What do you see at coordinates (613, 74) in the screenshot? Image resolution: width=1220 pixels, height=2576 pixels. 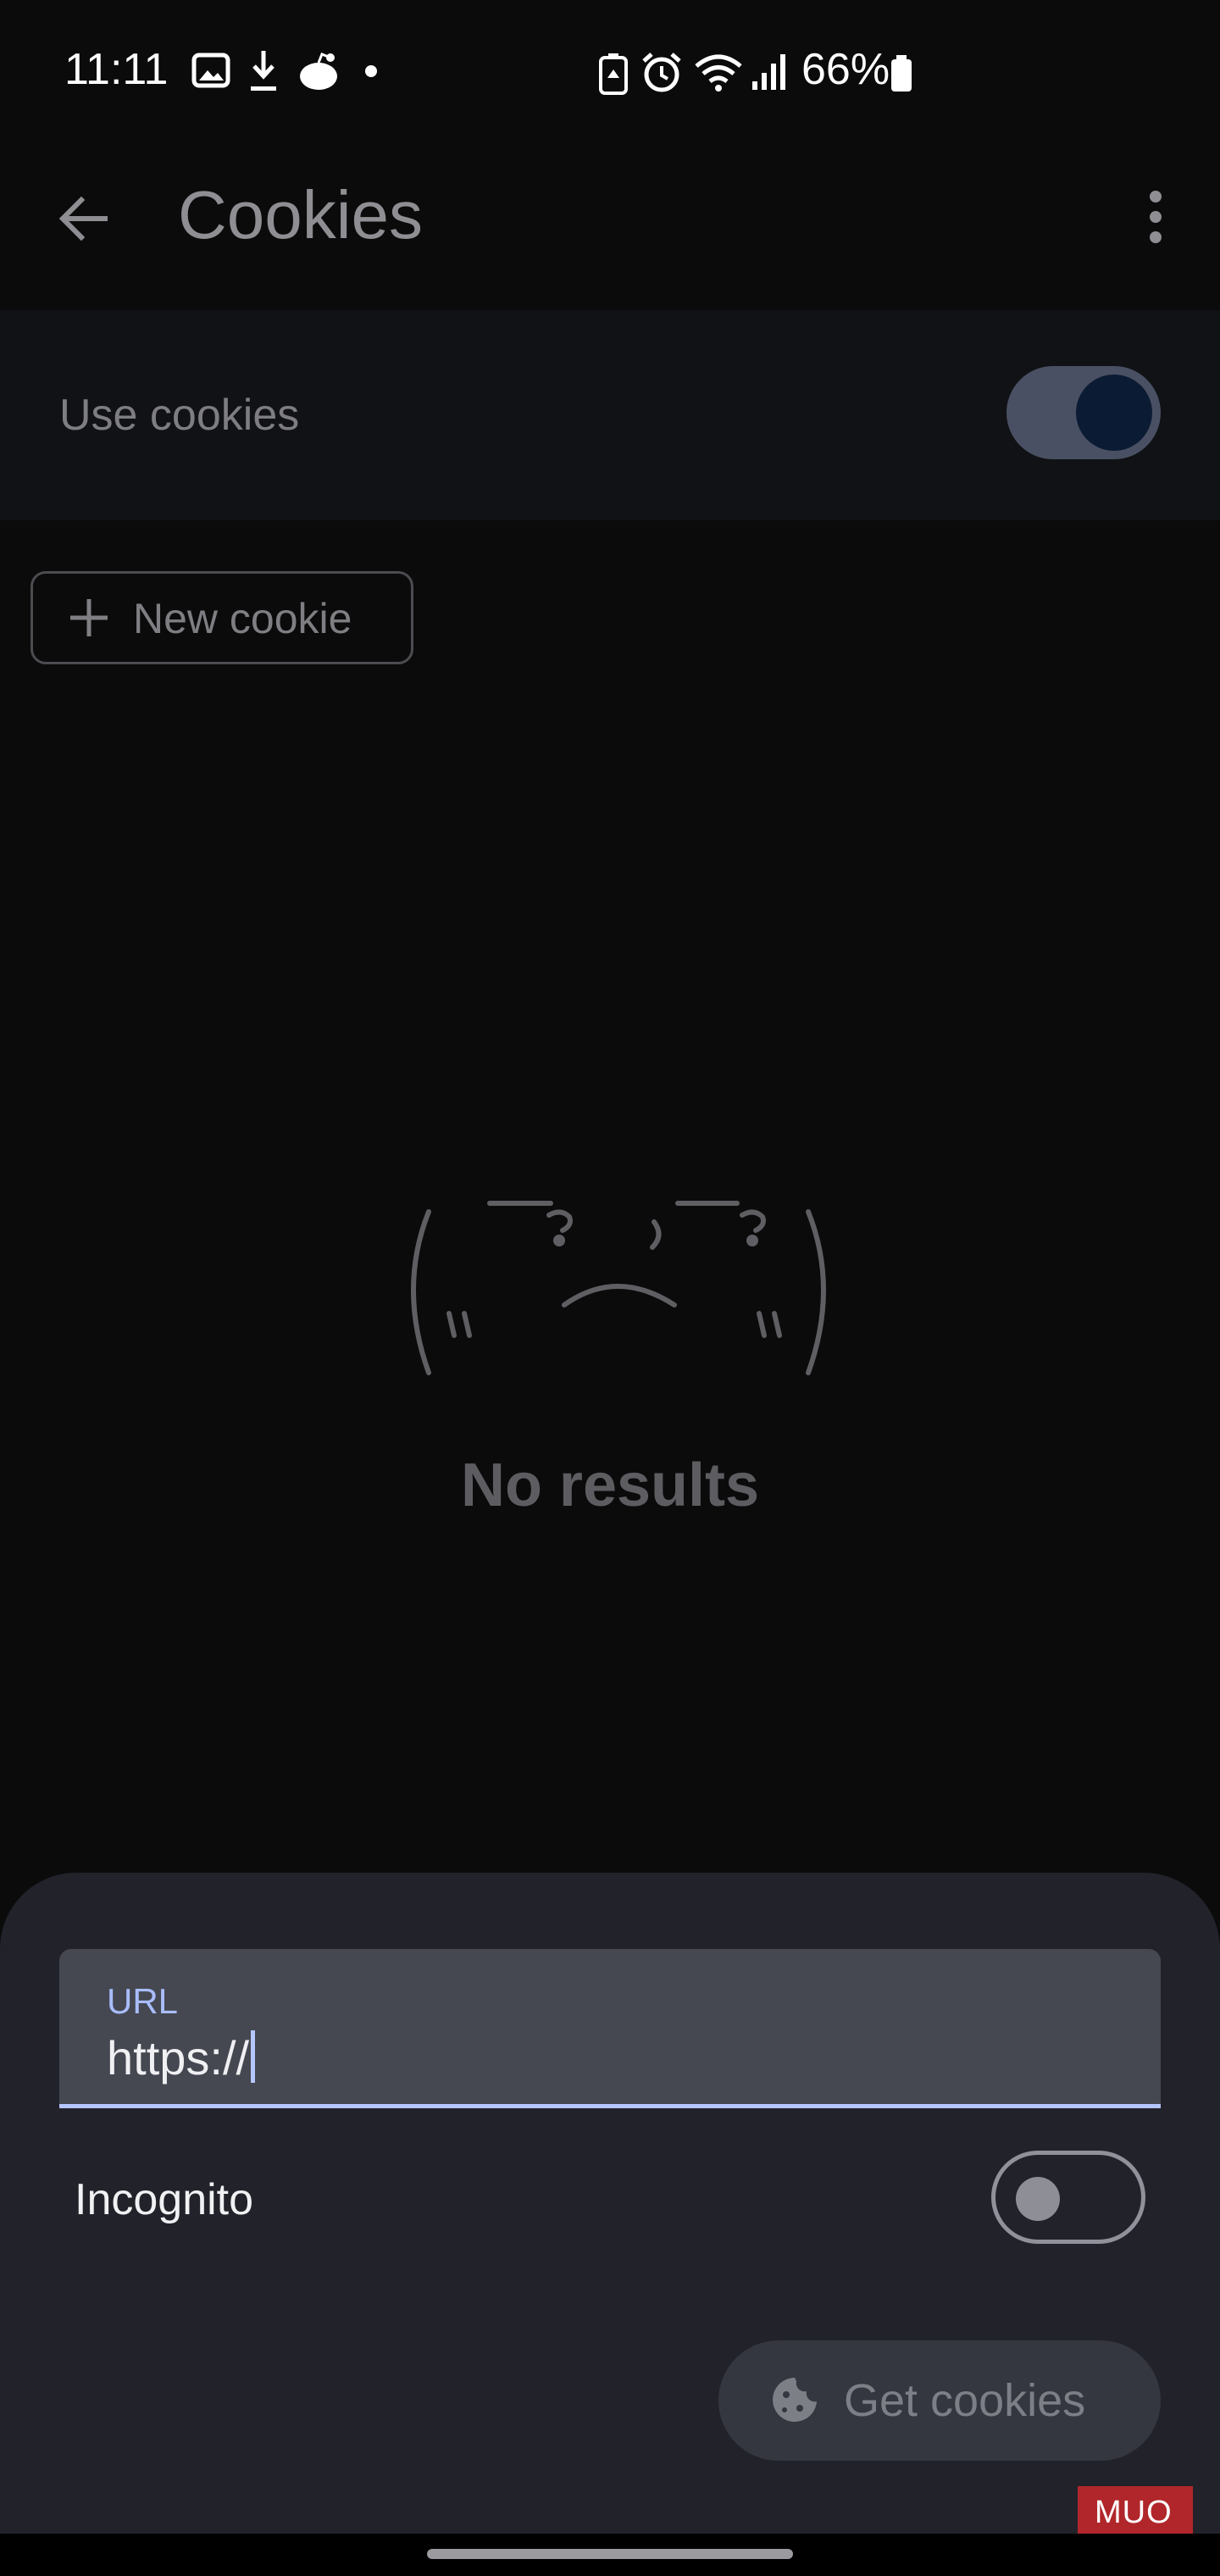 I see `battery-saver-icon` at bounding box center [613, 74].